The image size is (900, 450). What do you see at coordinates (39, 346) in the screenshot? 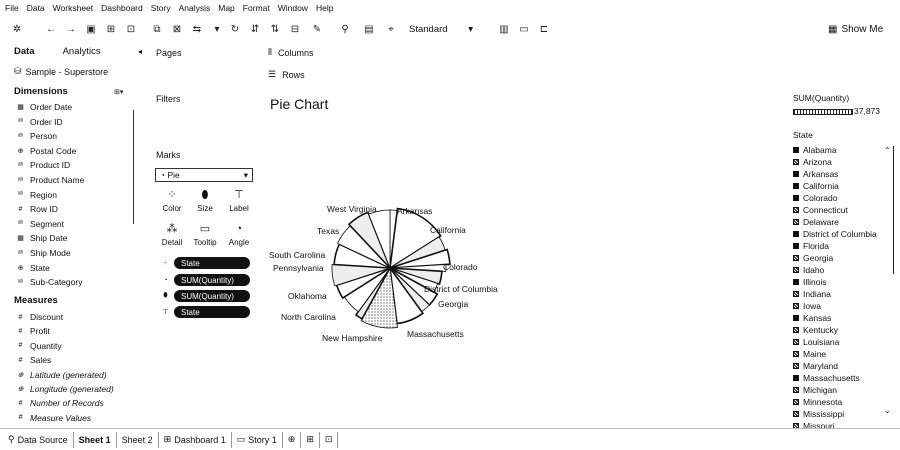
I see `field-item: # Quantity` at bounding box center [39, 346].